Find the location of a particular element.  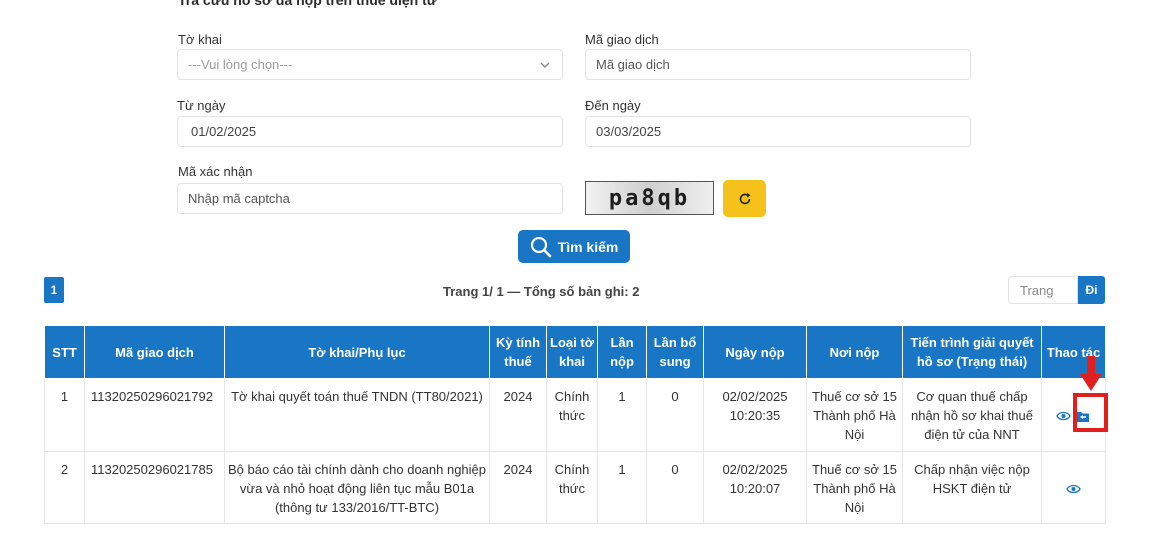

captcha-image: pa8qb is located at coordinates (649, 198).